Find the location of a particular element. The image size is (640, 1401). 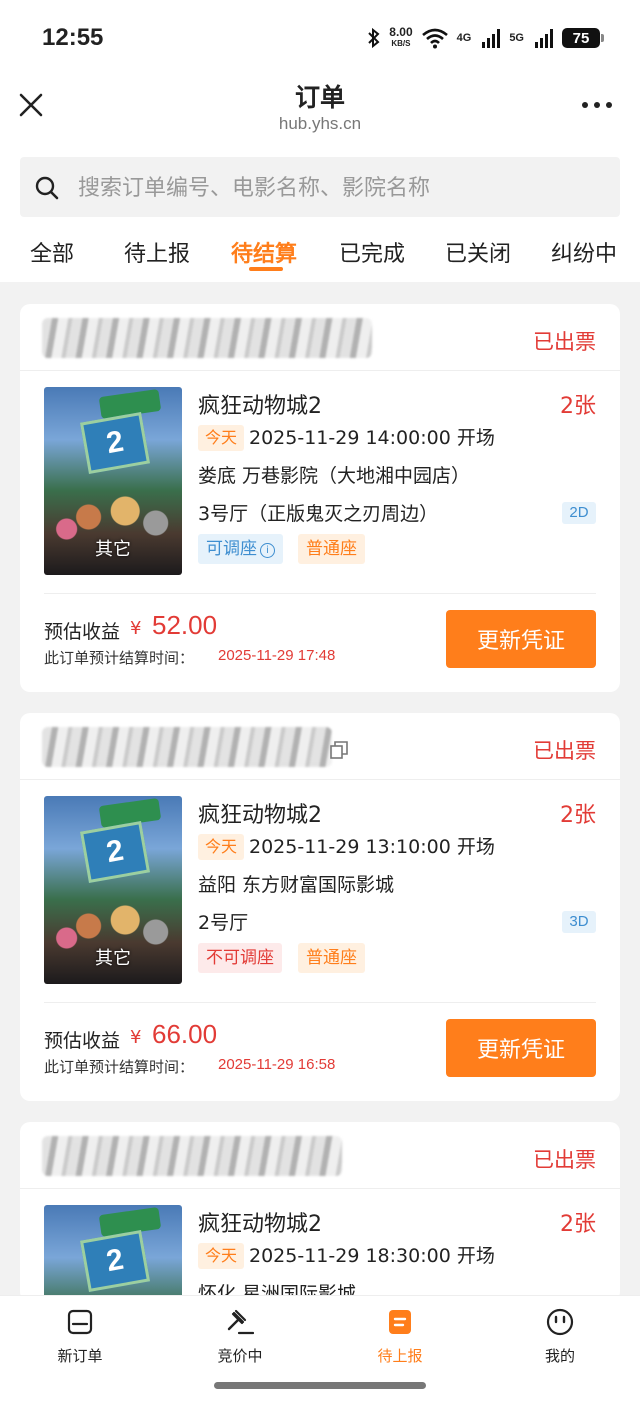

settle-time: 2025-11-29 16:58 is located at coordinates (277, 1064).